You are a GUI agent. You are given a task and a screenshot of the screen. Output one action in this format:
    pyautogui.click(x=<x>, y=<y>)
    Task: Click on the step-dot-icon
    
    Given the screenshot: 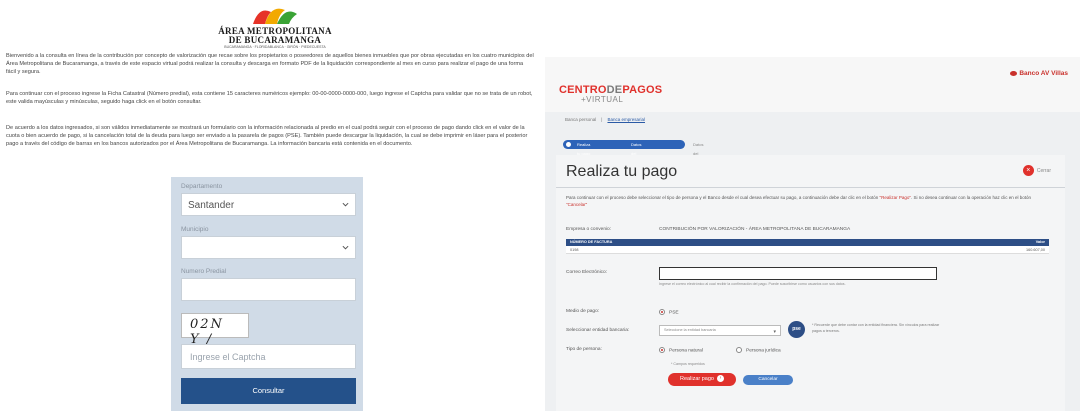 What is the action you would take?
    pyautogui.click(x=568, y=144)
    